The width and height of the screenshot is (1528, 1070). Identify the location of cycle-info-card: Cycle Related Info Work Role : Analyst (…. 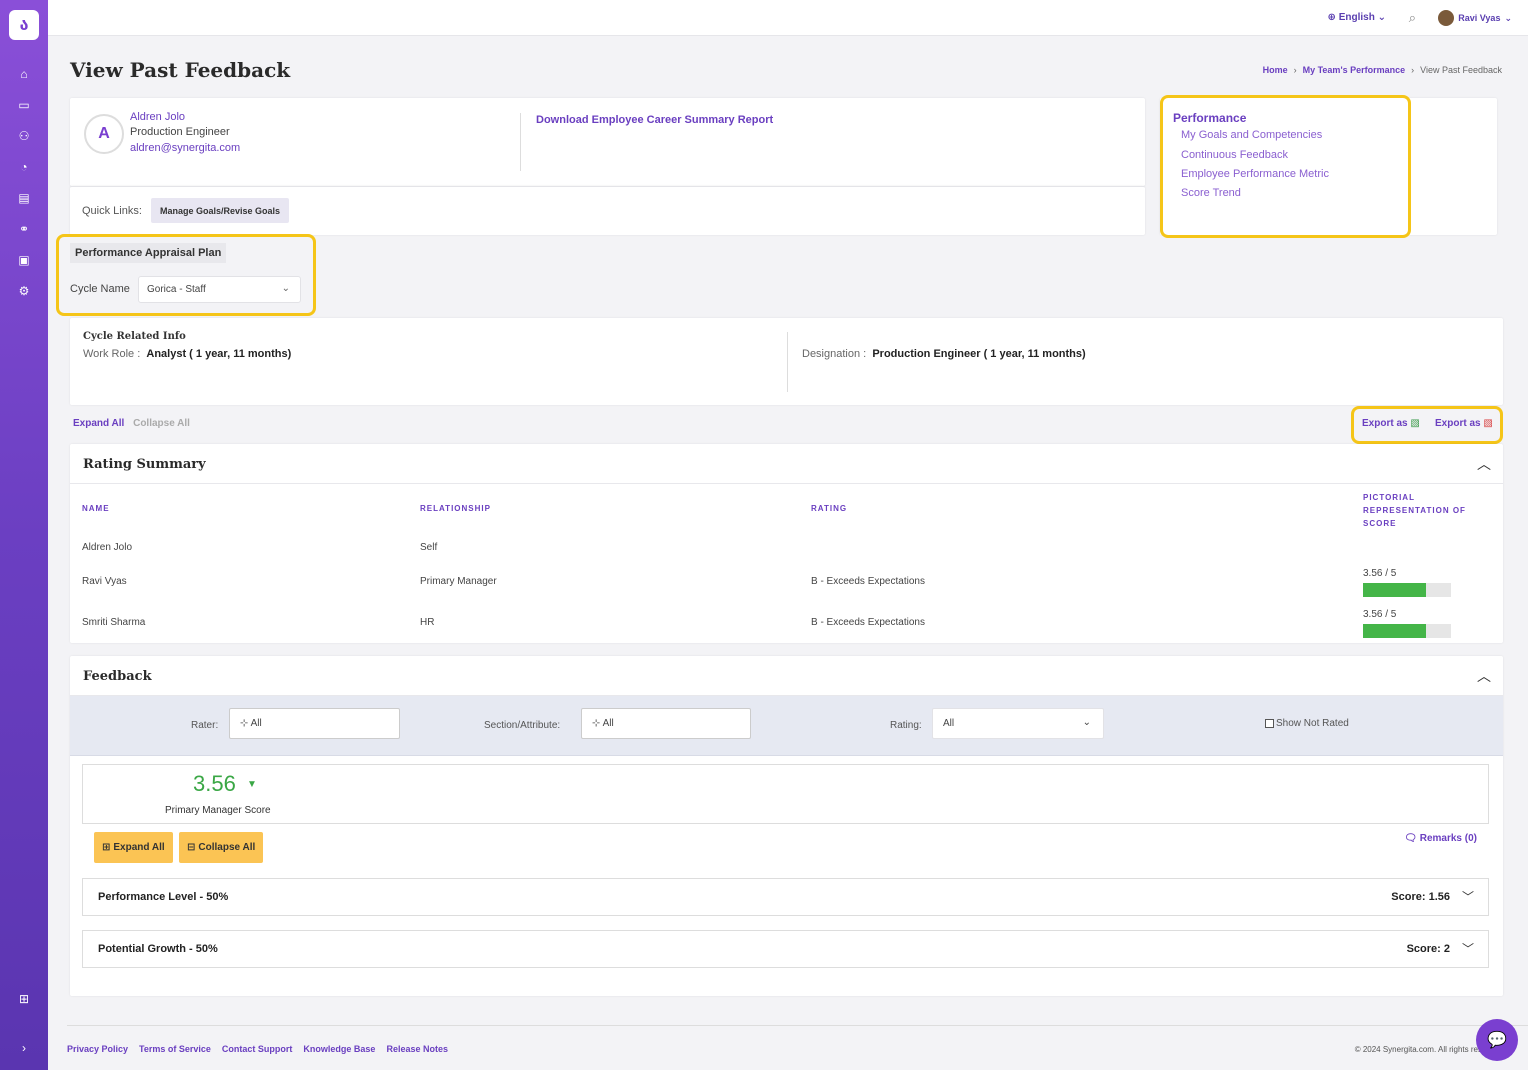
(786, 361).